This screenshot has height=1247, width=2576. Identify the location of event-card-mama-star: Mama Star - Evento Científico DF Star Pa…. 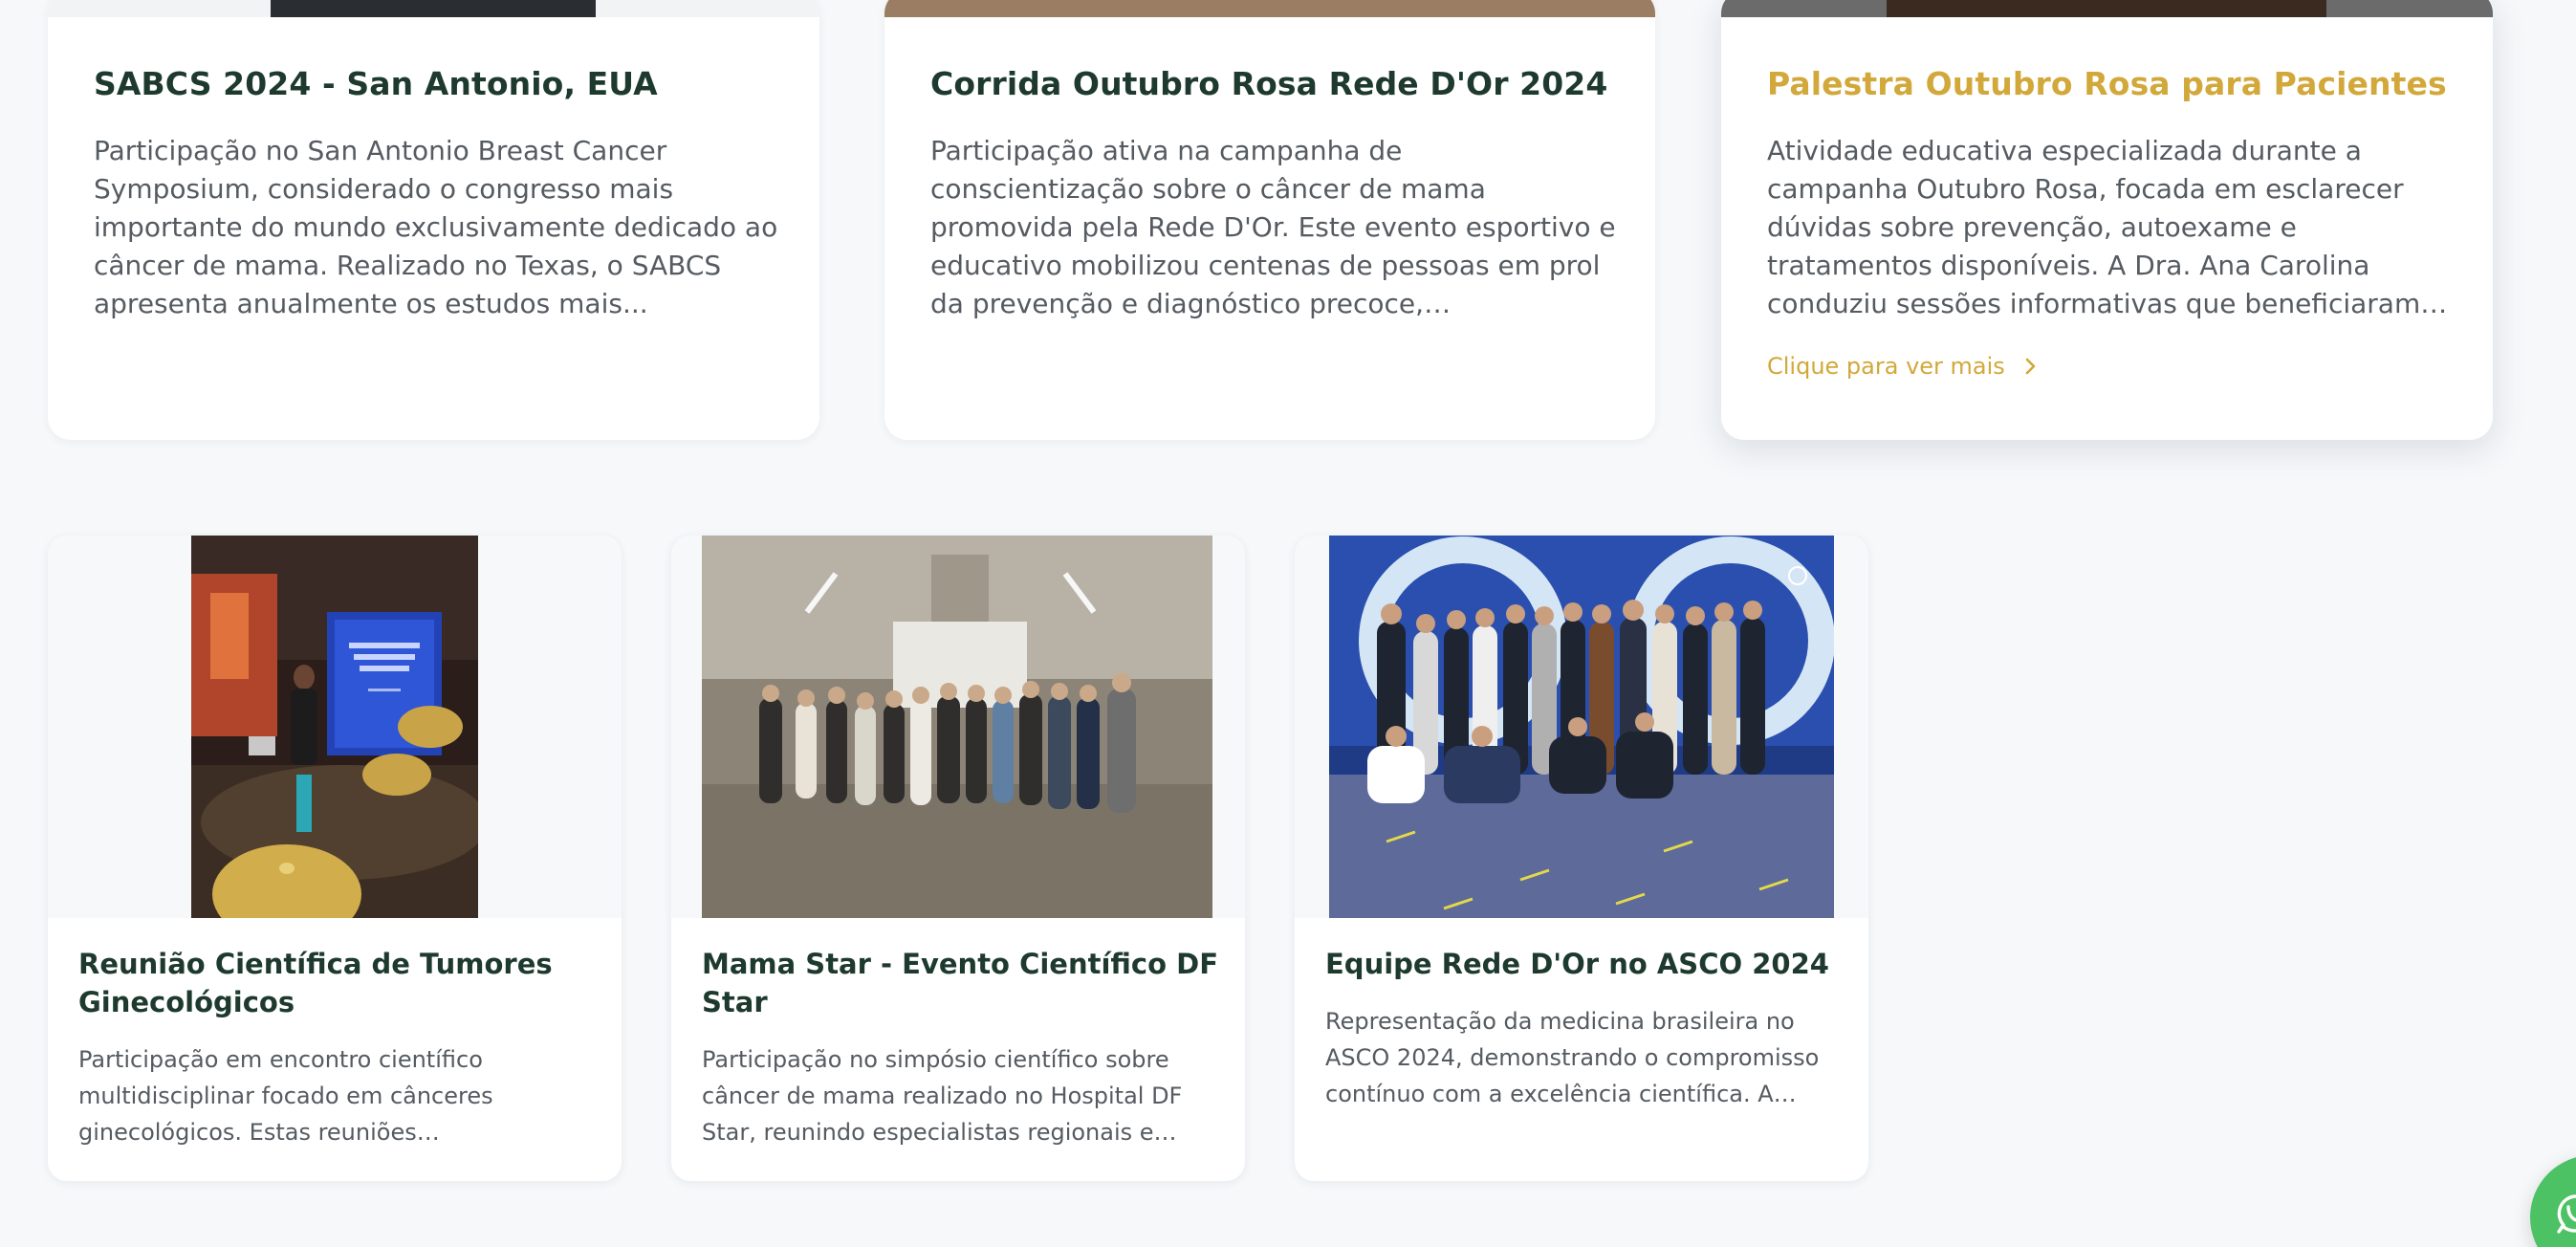
(958, 858).